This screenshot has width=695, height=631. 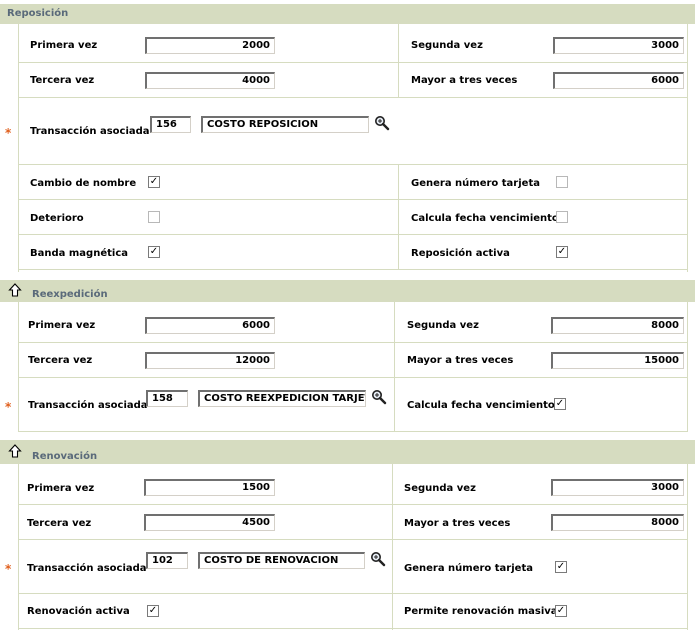 I want to click on tercera-vez-input: 12000, so click(x=210, y=360).